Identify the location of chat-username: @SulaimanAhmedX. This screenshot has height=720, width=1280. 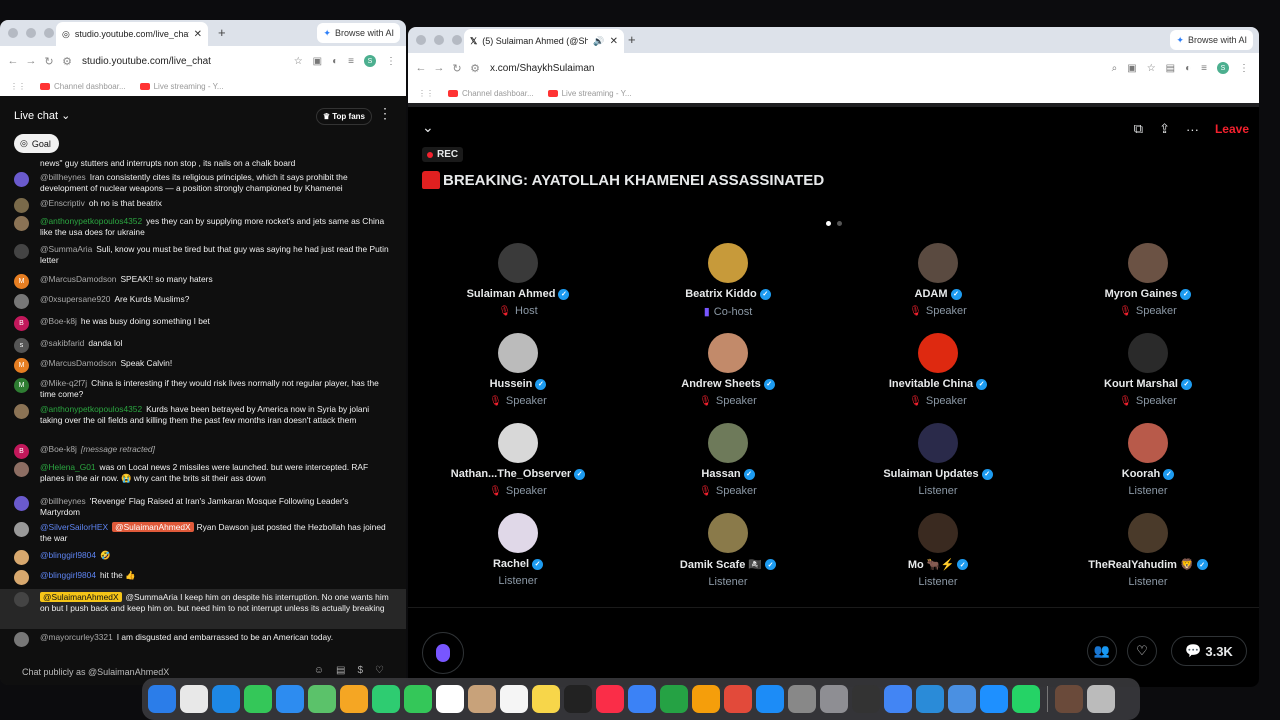
(81, 597).